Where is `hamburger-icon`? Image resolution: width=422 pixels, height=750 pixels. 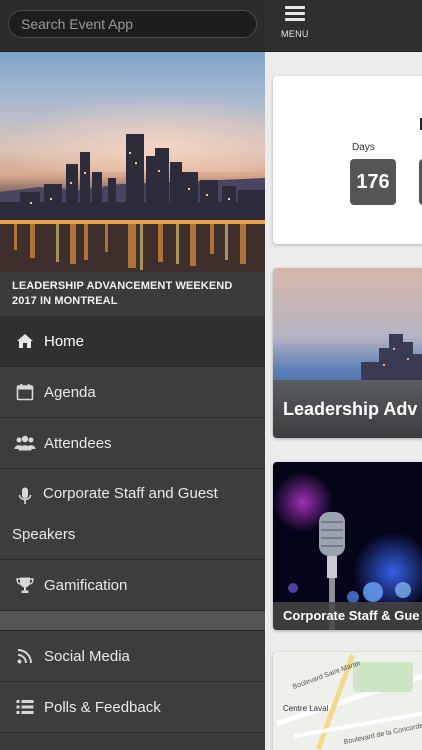
hamburger-icon is located at coordinates (294, 14).